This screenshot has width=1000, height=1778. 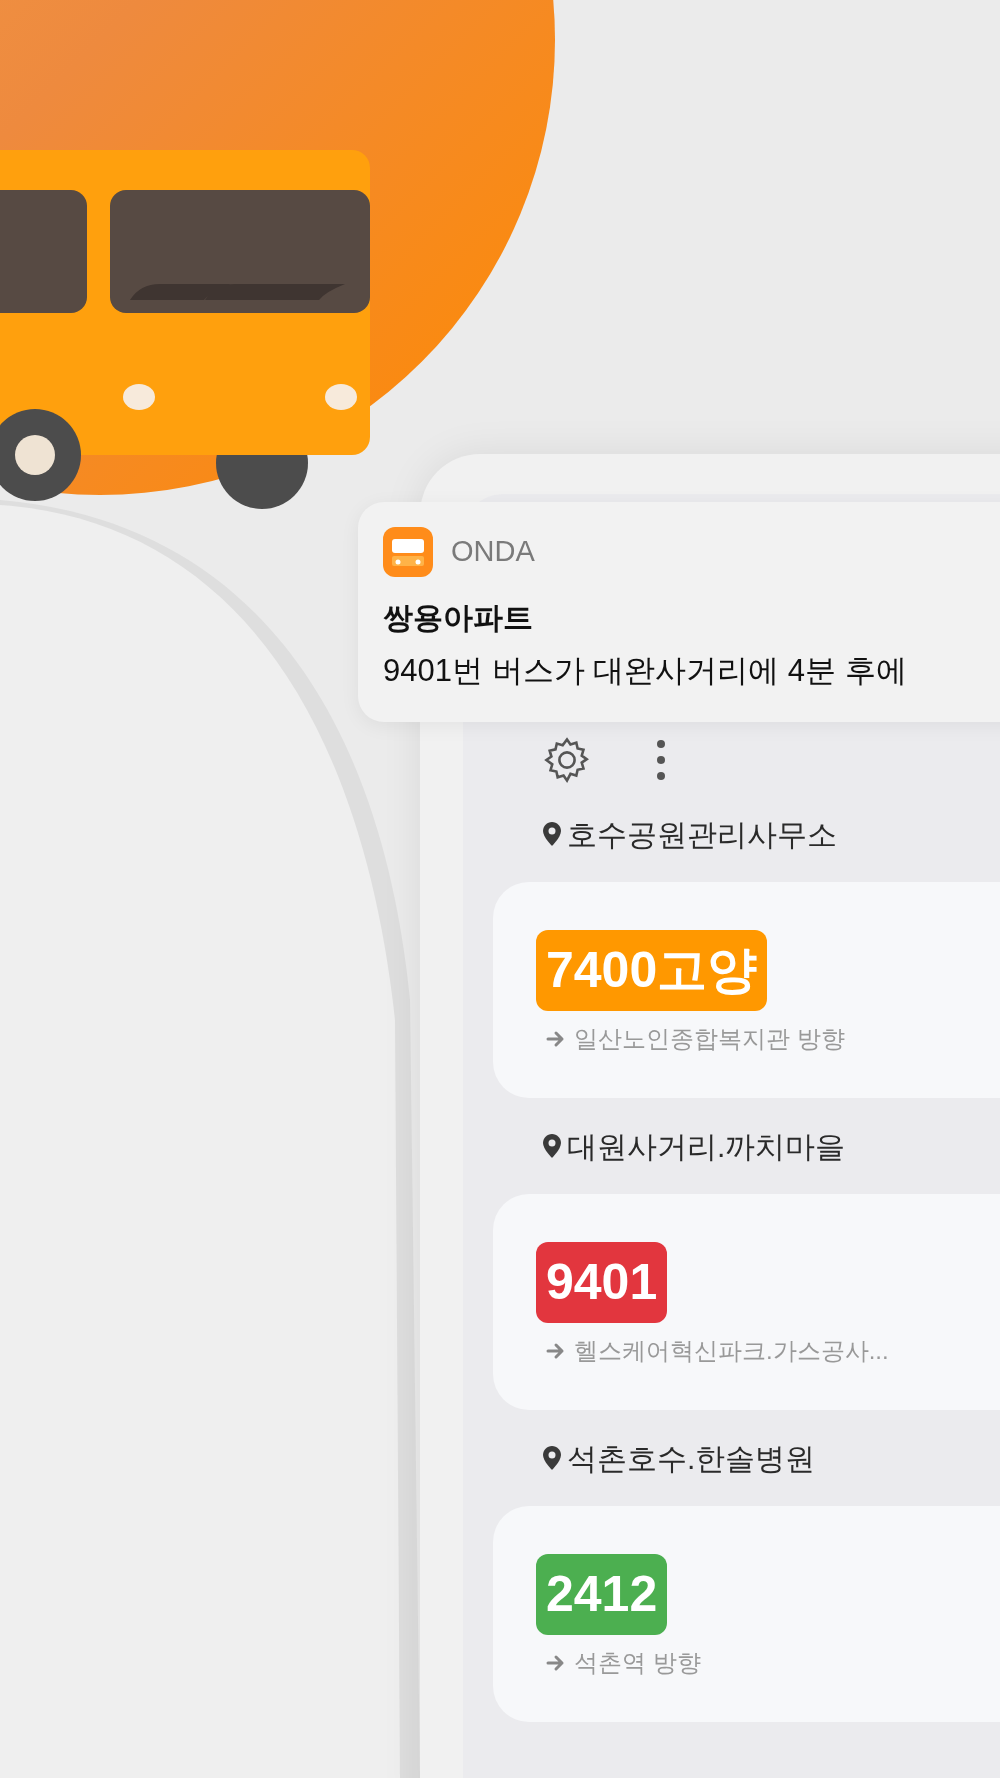 I want to click on notification-banner: ONDA 쌍용아파트 9401번 버스가 대완사거리에 4분 후에, so click(x=679, y=612).